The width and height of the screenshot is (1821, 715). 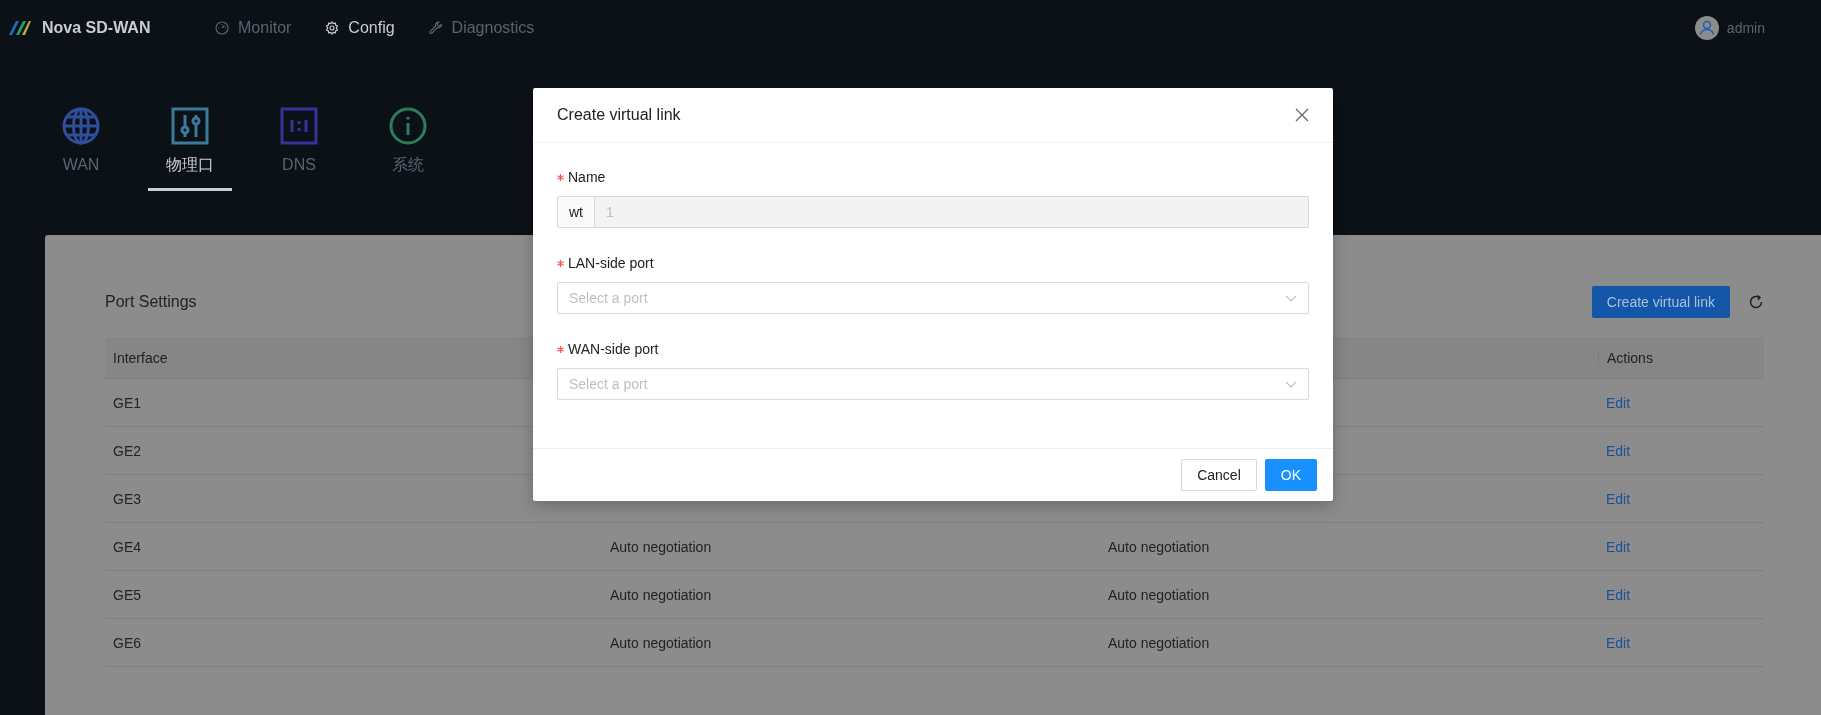 I want to click on close-icon, so click(x=1302, y=115).